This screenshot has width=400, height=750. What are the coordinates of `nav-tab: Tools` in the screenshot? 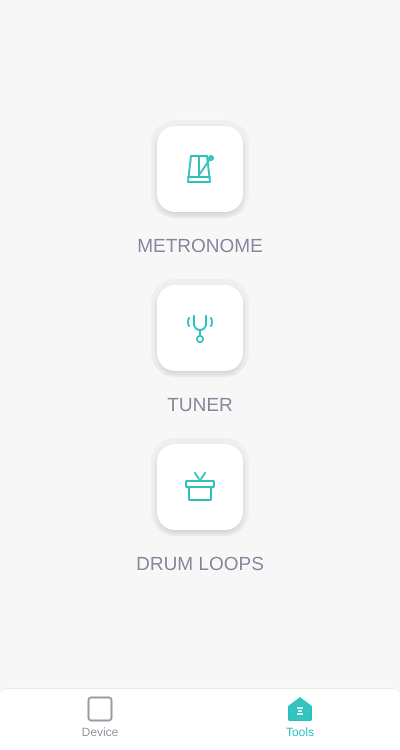 It's located at (300, 719).